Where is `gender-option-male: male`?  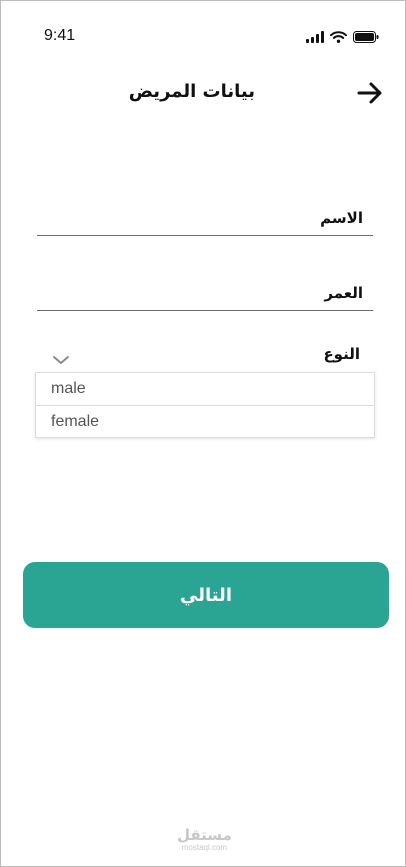 gender-option-male: male is located at coordinates (205, 389).